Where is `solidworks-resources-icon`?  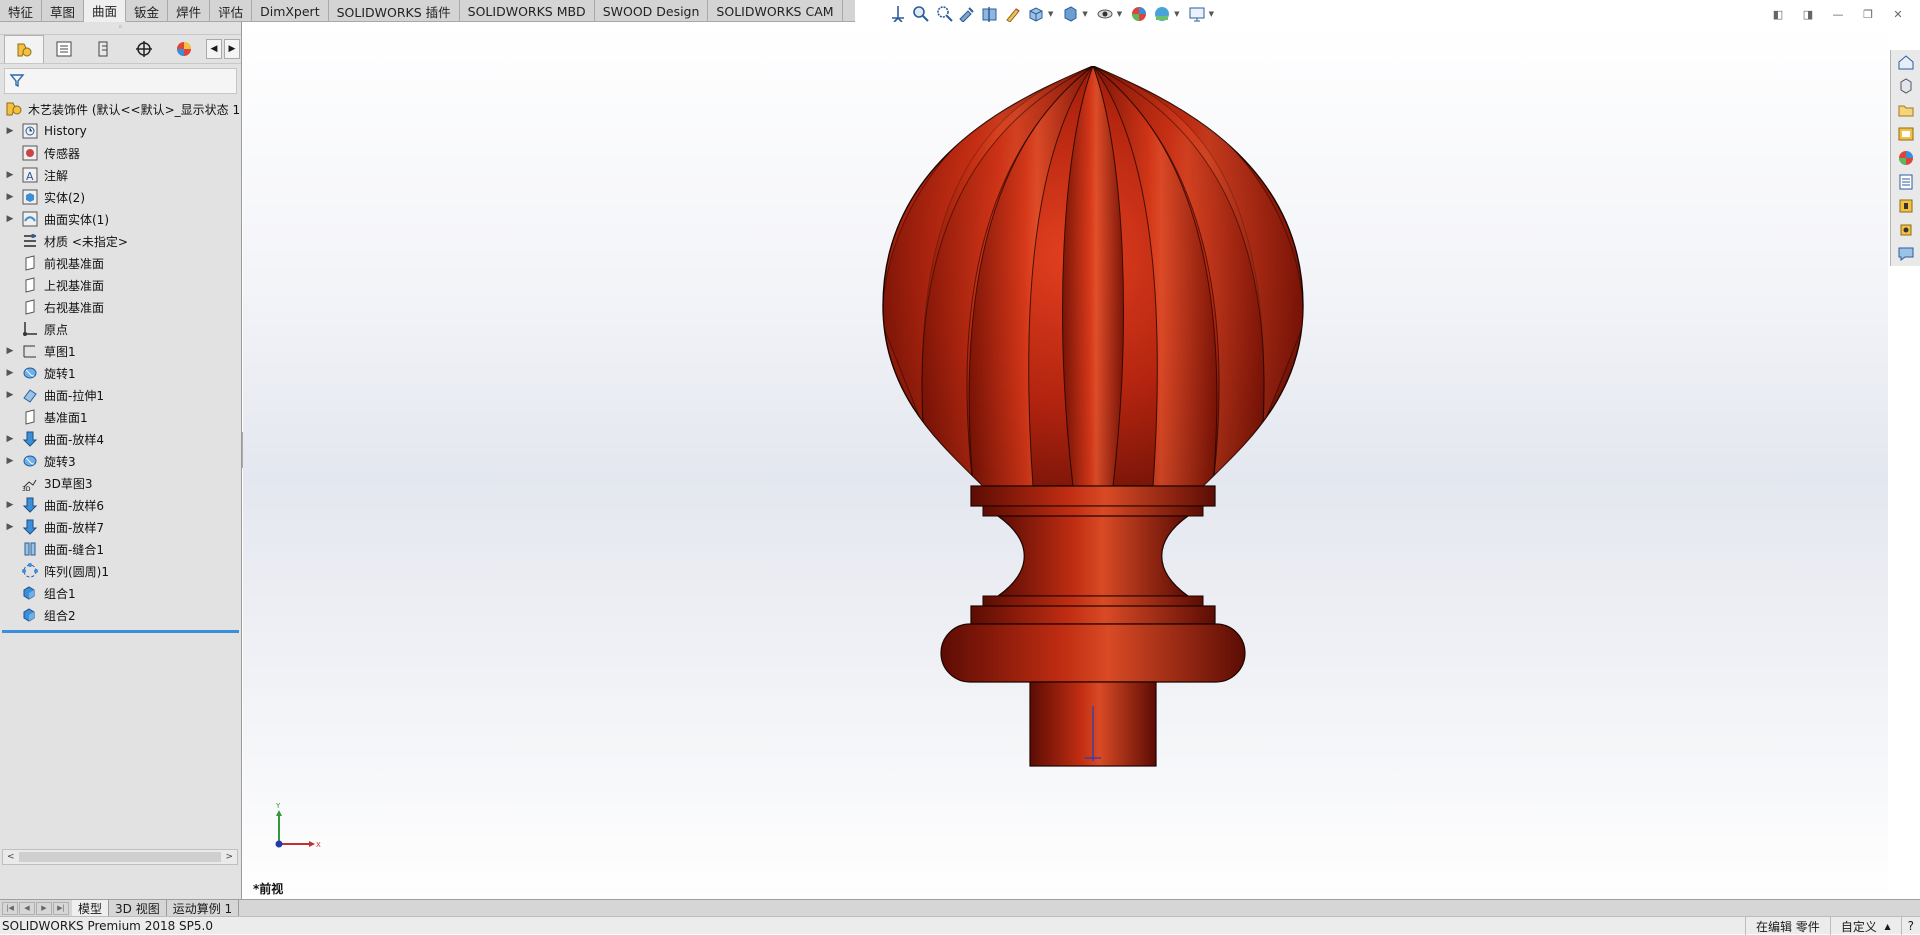 solidworks-resources-icon is located at coordinates (1906, 62).